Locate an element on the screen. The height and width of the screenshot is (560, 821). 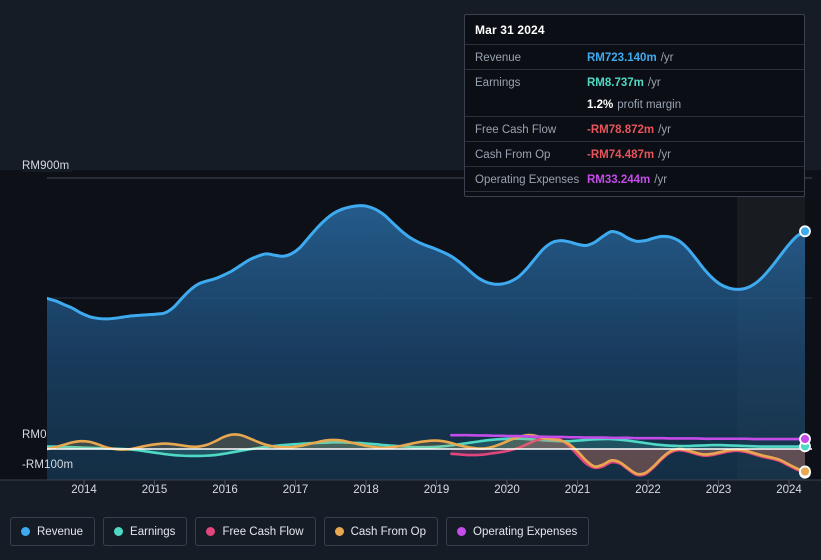
tooltip-row: Revenue RM723.140m/yr is located at coordinates (634, 56).